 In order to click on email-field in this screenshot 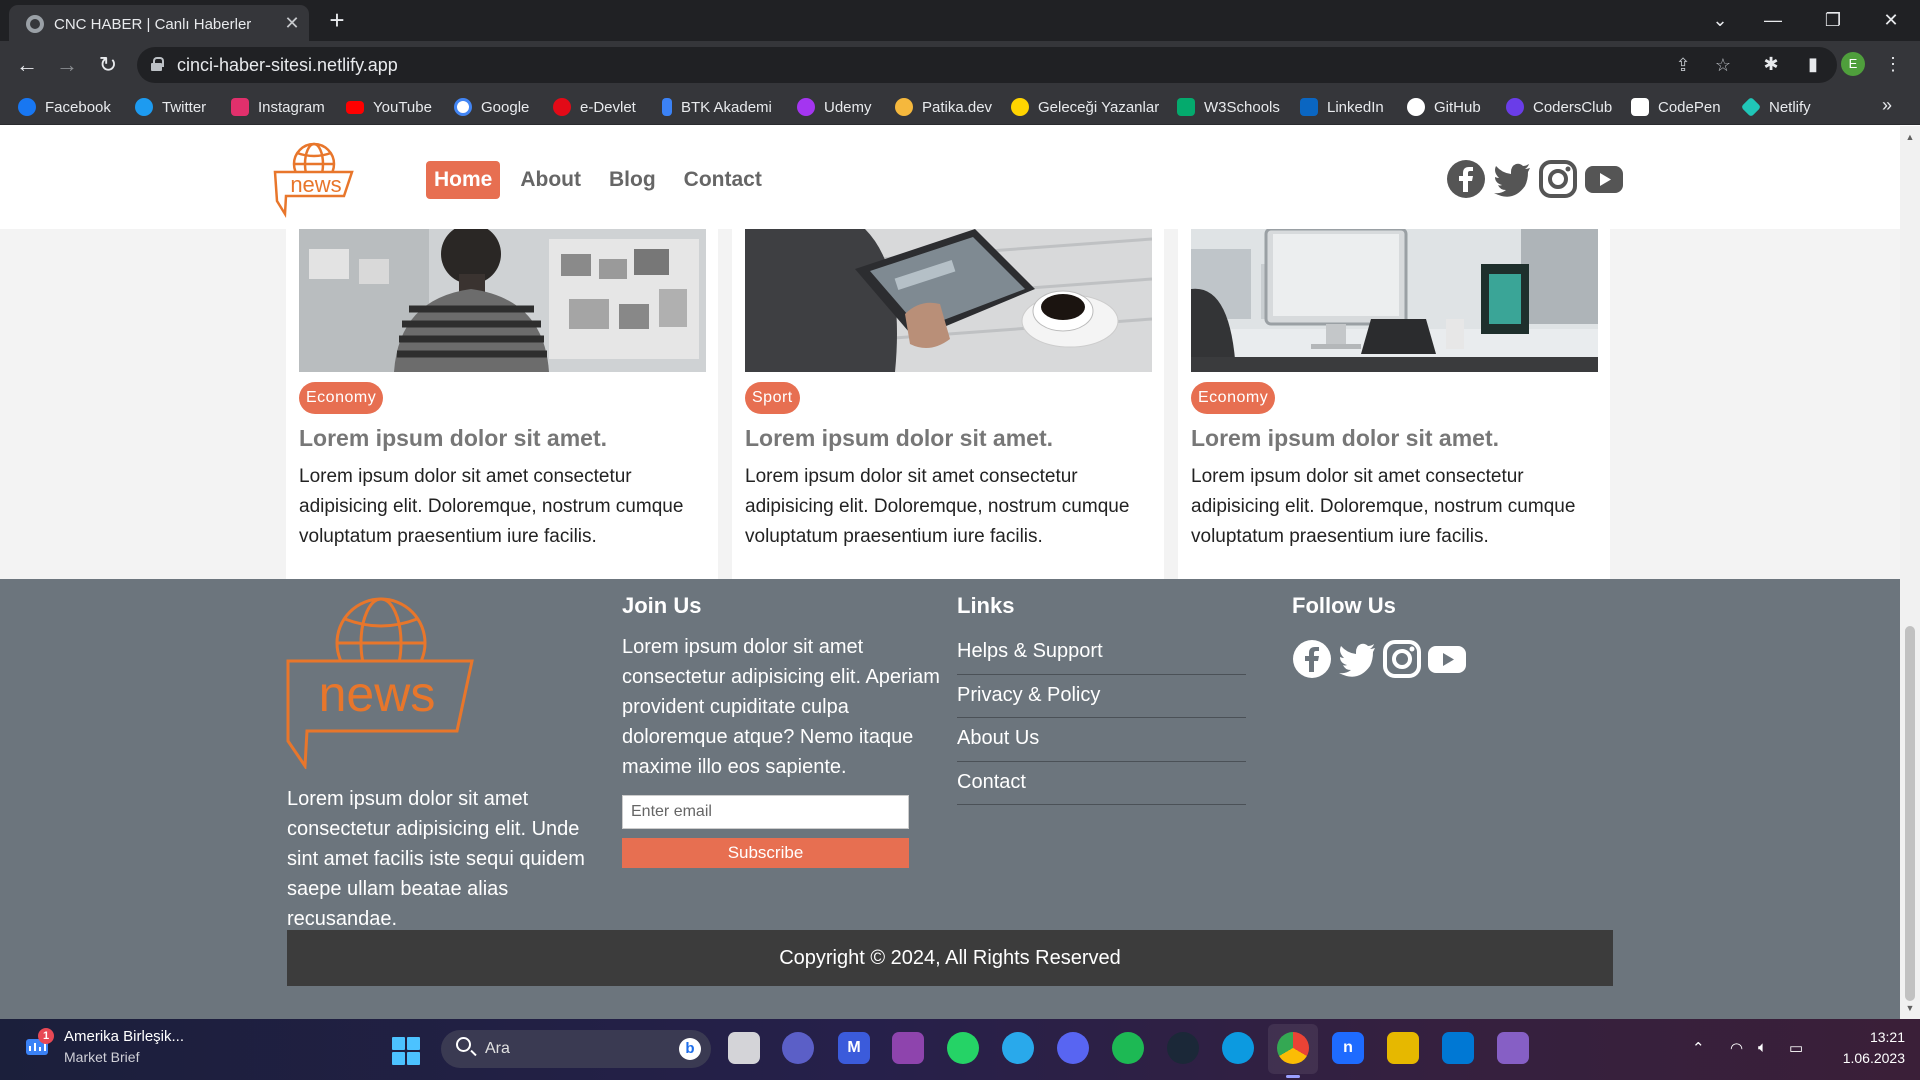, I will do `click(765, 812)`.